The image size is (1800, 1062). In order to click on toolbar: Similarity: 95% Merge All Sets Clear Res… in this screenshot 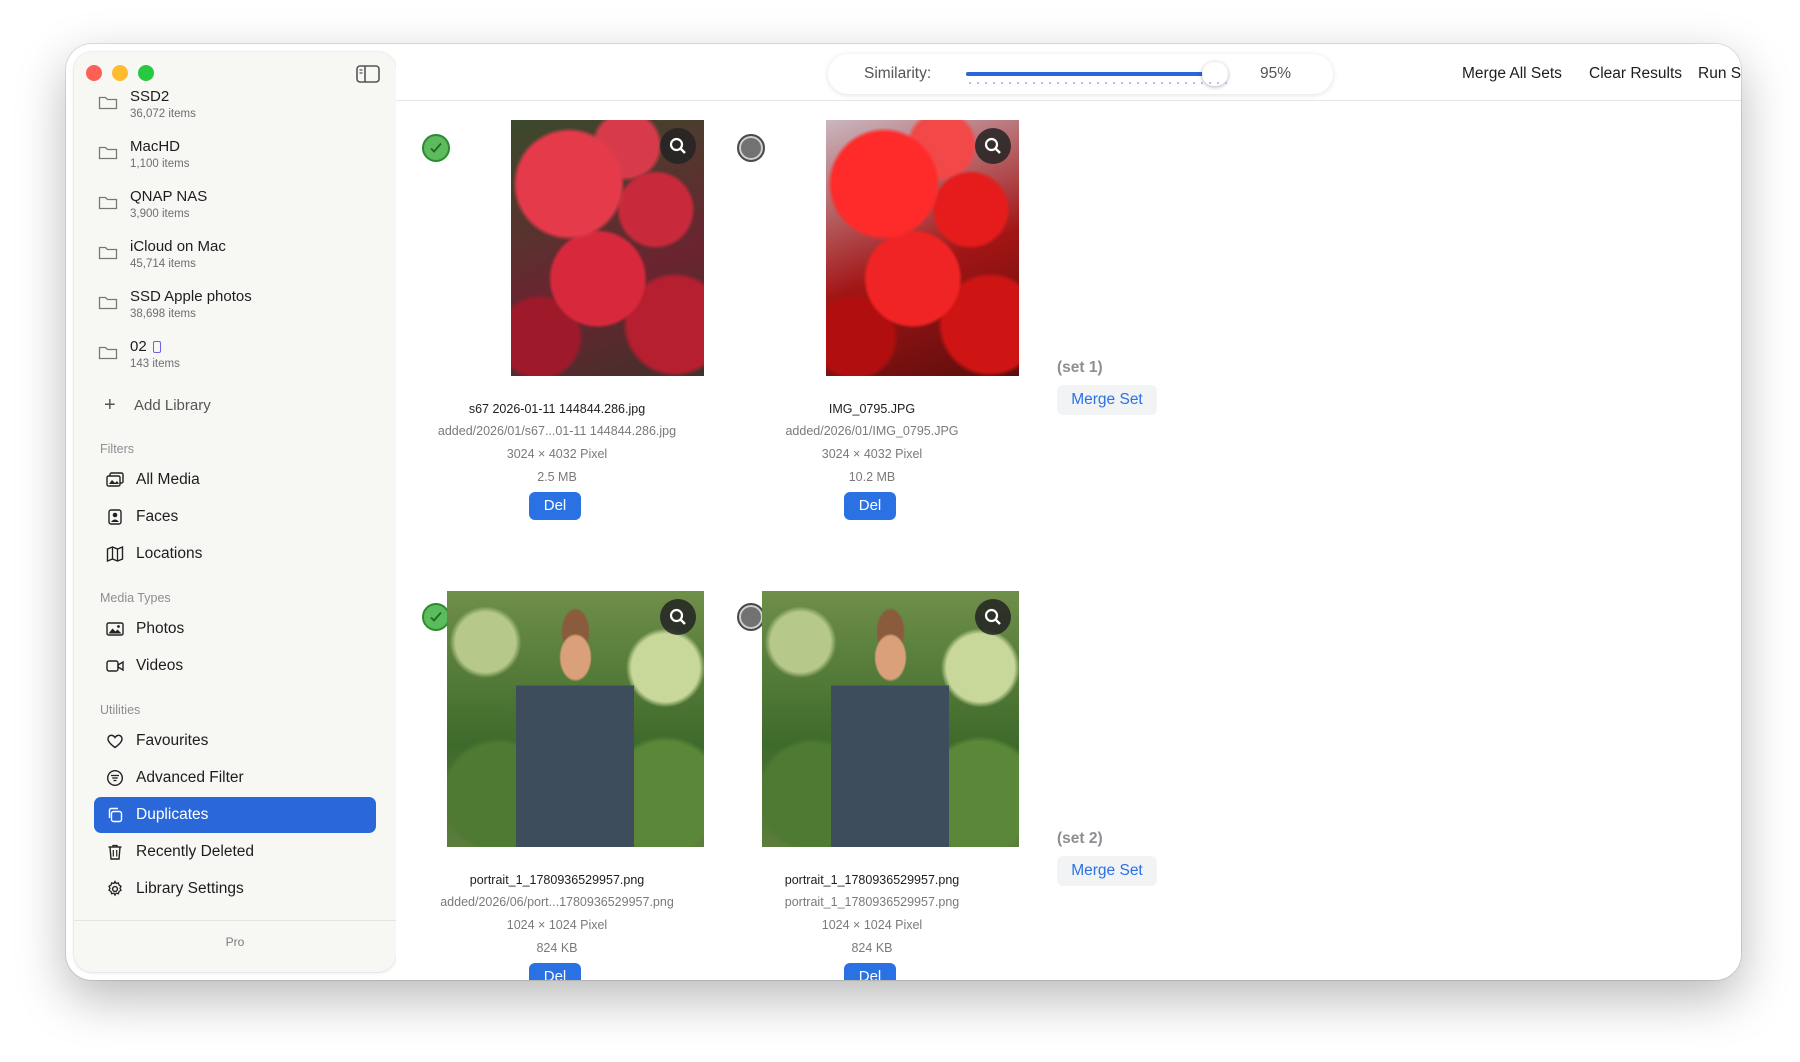, I will do `click(1068, 72)`.